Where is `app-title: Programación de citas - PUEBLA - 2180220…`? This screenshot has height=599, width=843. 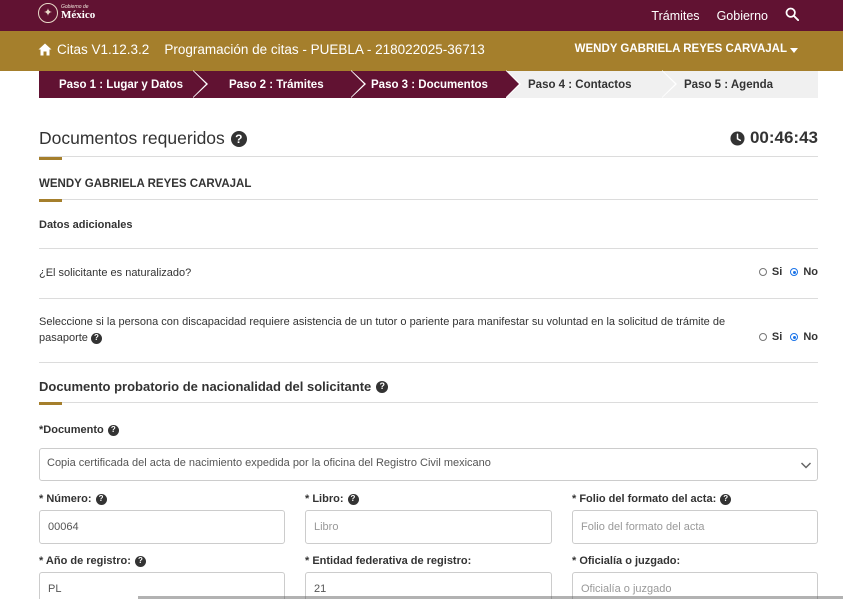 app-title: Programación de citas - PUEBLA - 2180220… is located at coordinates (324, 49).